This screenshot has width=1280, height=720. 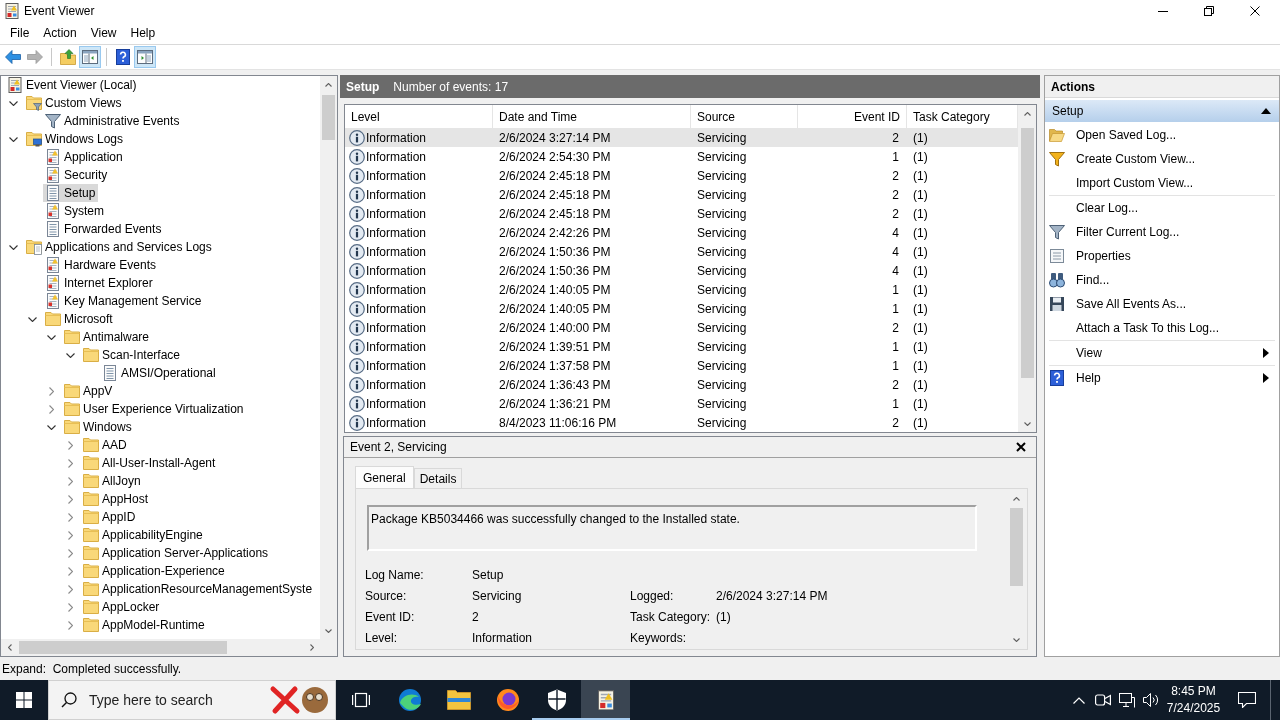 What do you see at coordinates (555, 138) in the screenshot?
I see `table-cell-text: 2/6/2024 3:27:14 PM` at bounding box center [555, 138].